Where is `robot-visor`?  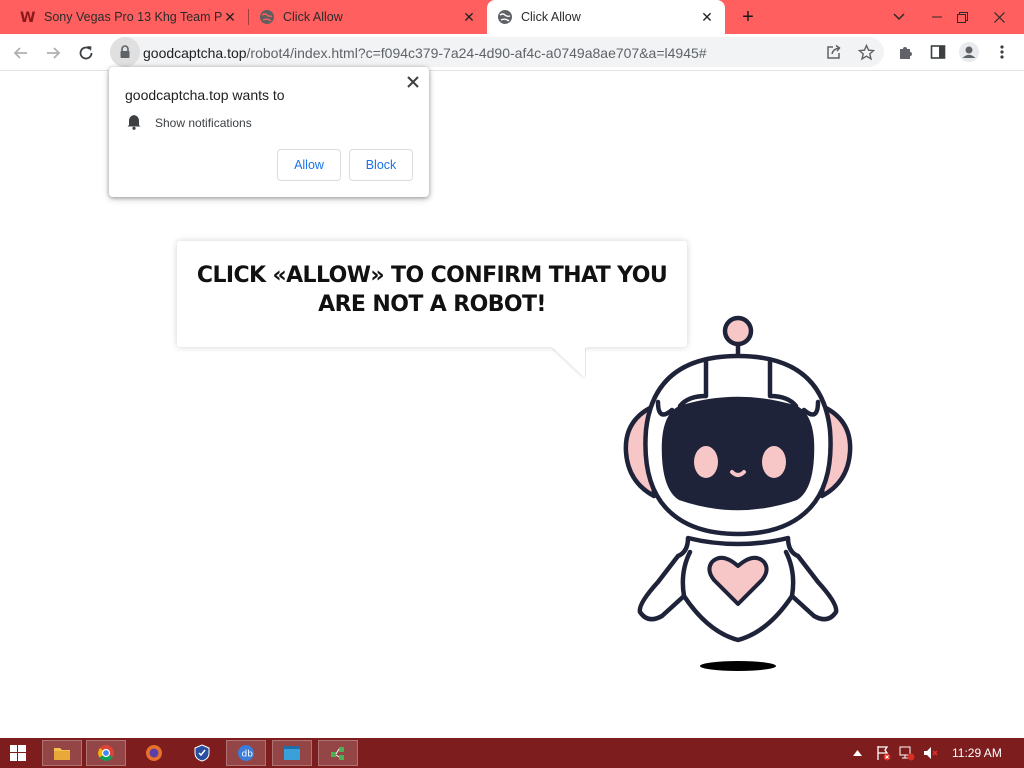
robot-visor is located at coordinates (738, 453).